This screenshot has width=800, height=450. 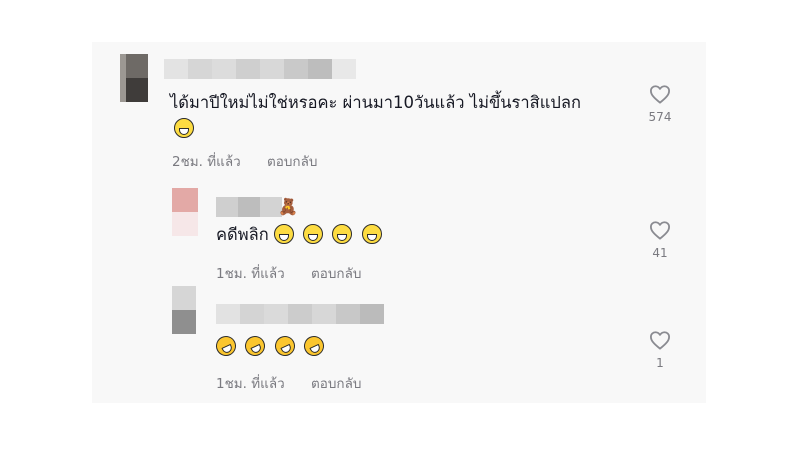 What do you see at coordinates (660, 363) in the screenshot?
I see `like-count: 1` at bounding box center [660, 363].